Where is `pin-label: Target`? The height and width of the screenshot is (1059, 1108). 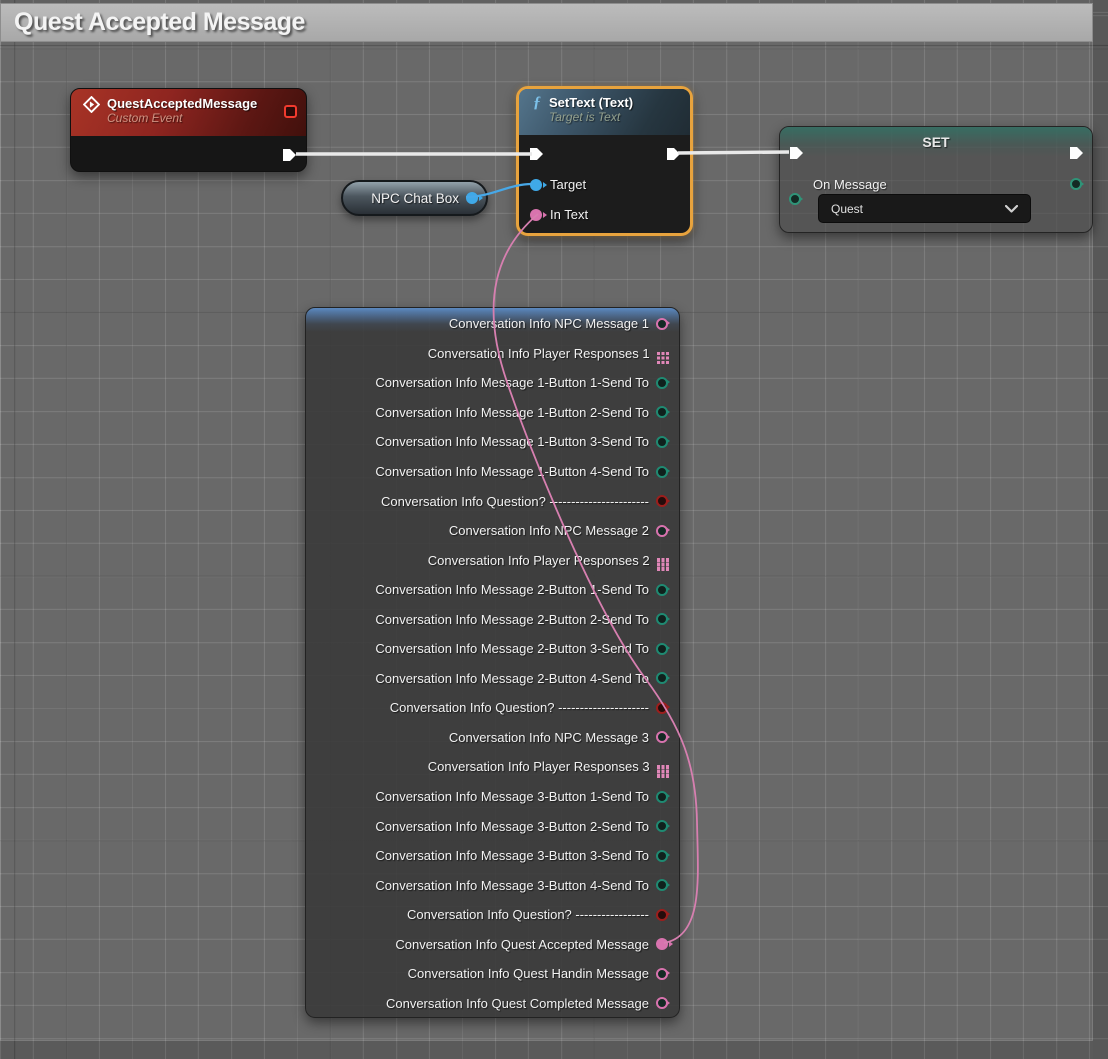
pin-label: Target is located at coordinates (568, 184).